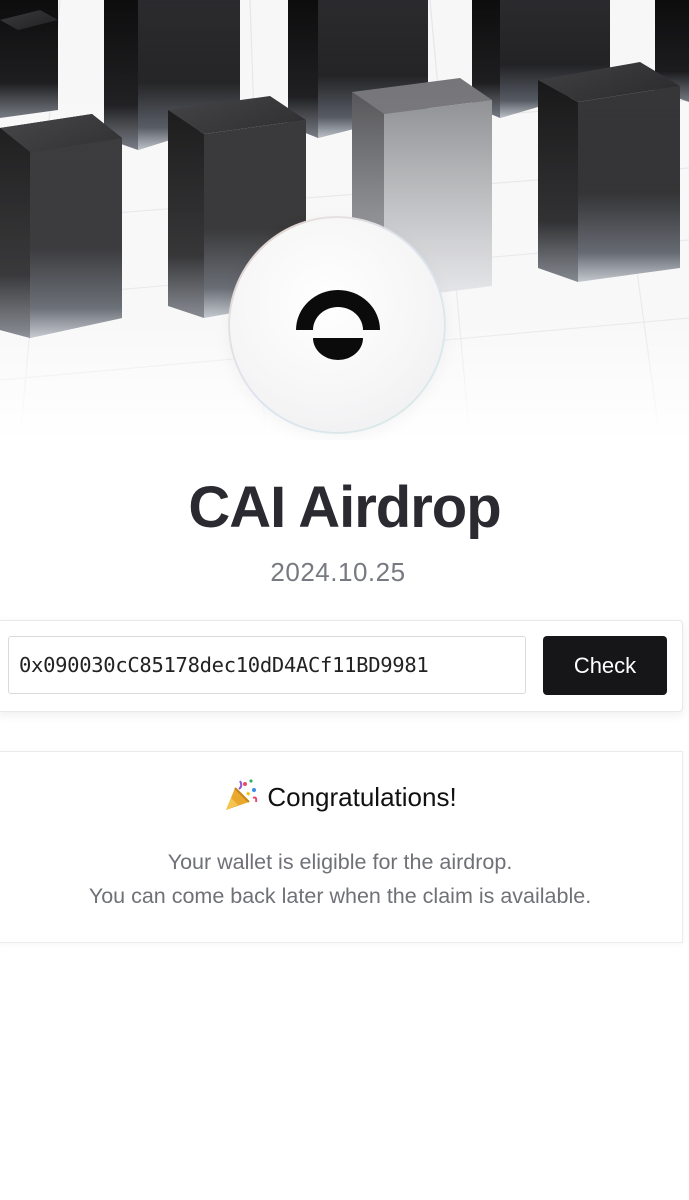 This screenshot has width=689, height=1200. I want to click on result-heading-text: Congratulations!, so click(362, 797).